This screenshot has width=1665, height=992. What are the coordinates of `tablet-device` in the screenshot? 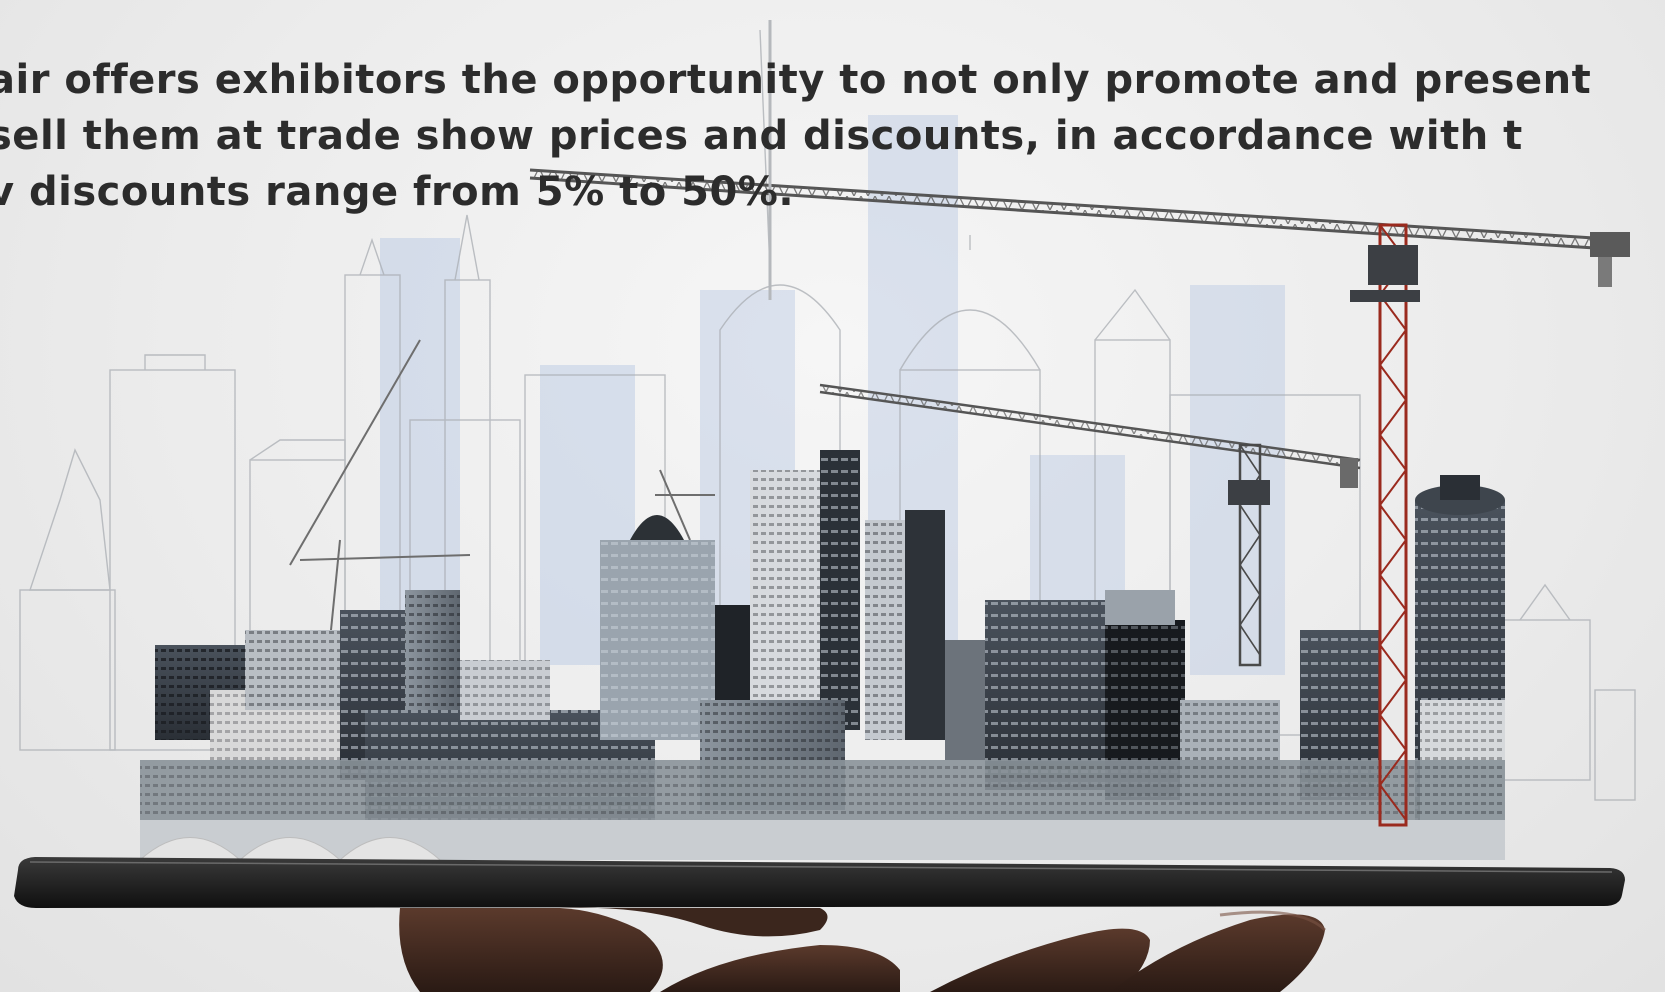 It's located at (819, 882).